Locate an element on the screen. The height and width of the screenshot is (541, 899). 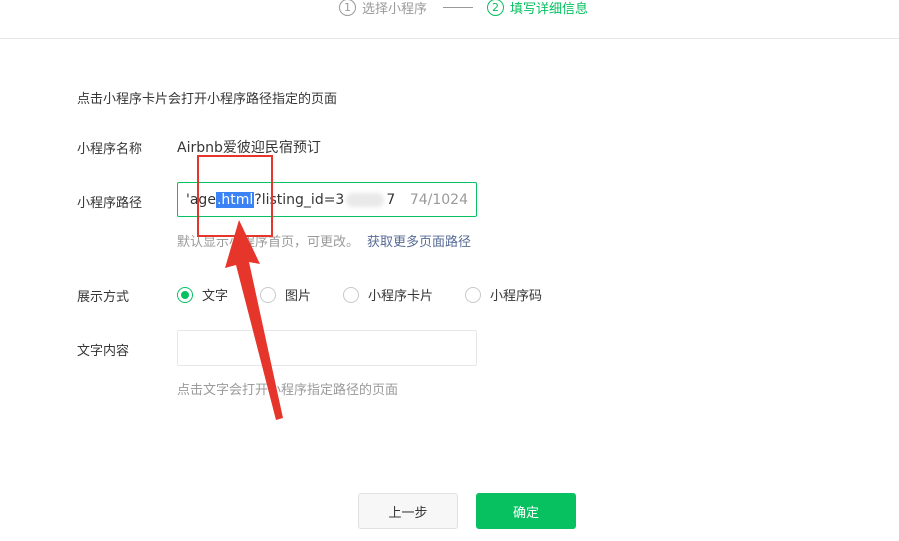
radio-label: 文字 is located at coordinates (215, 296).